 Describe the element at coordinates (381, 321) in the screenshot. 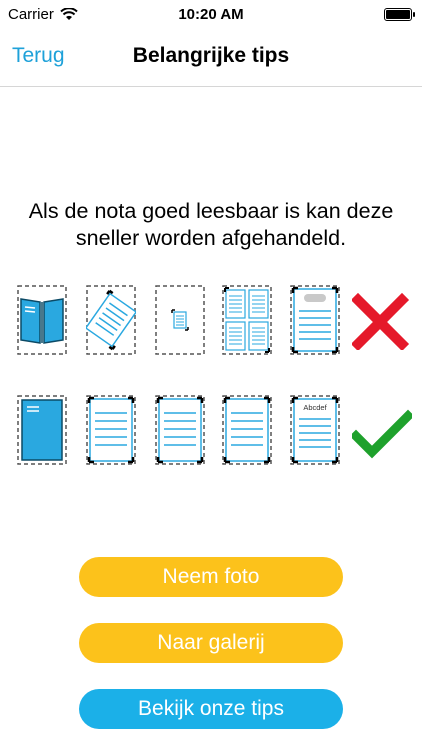

I see `cross-icon` at that location.